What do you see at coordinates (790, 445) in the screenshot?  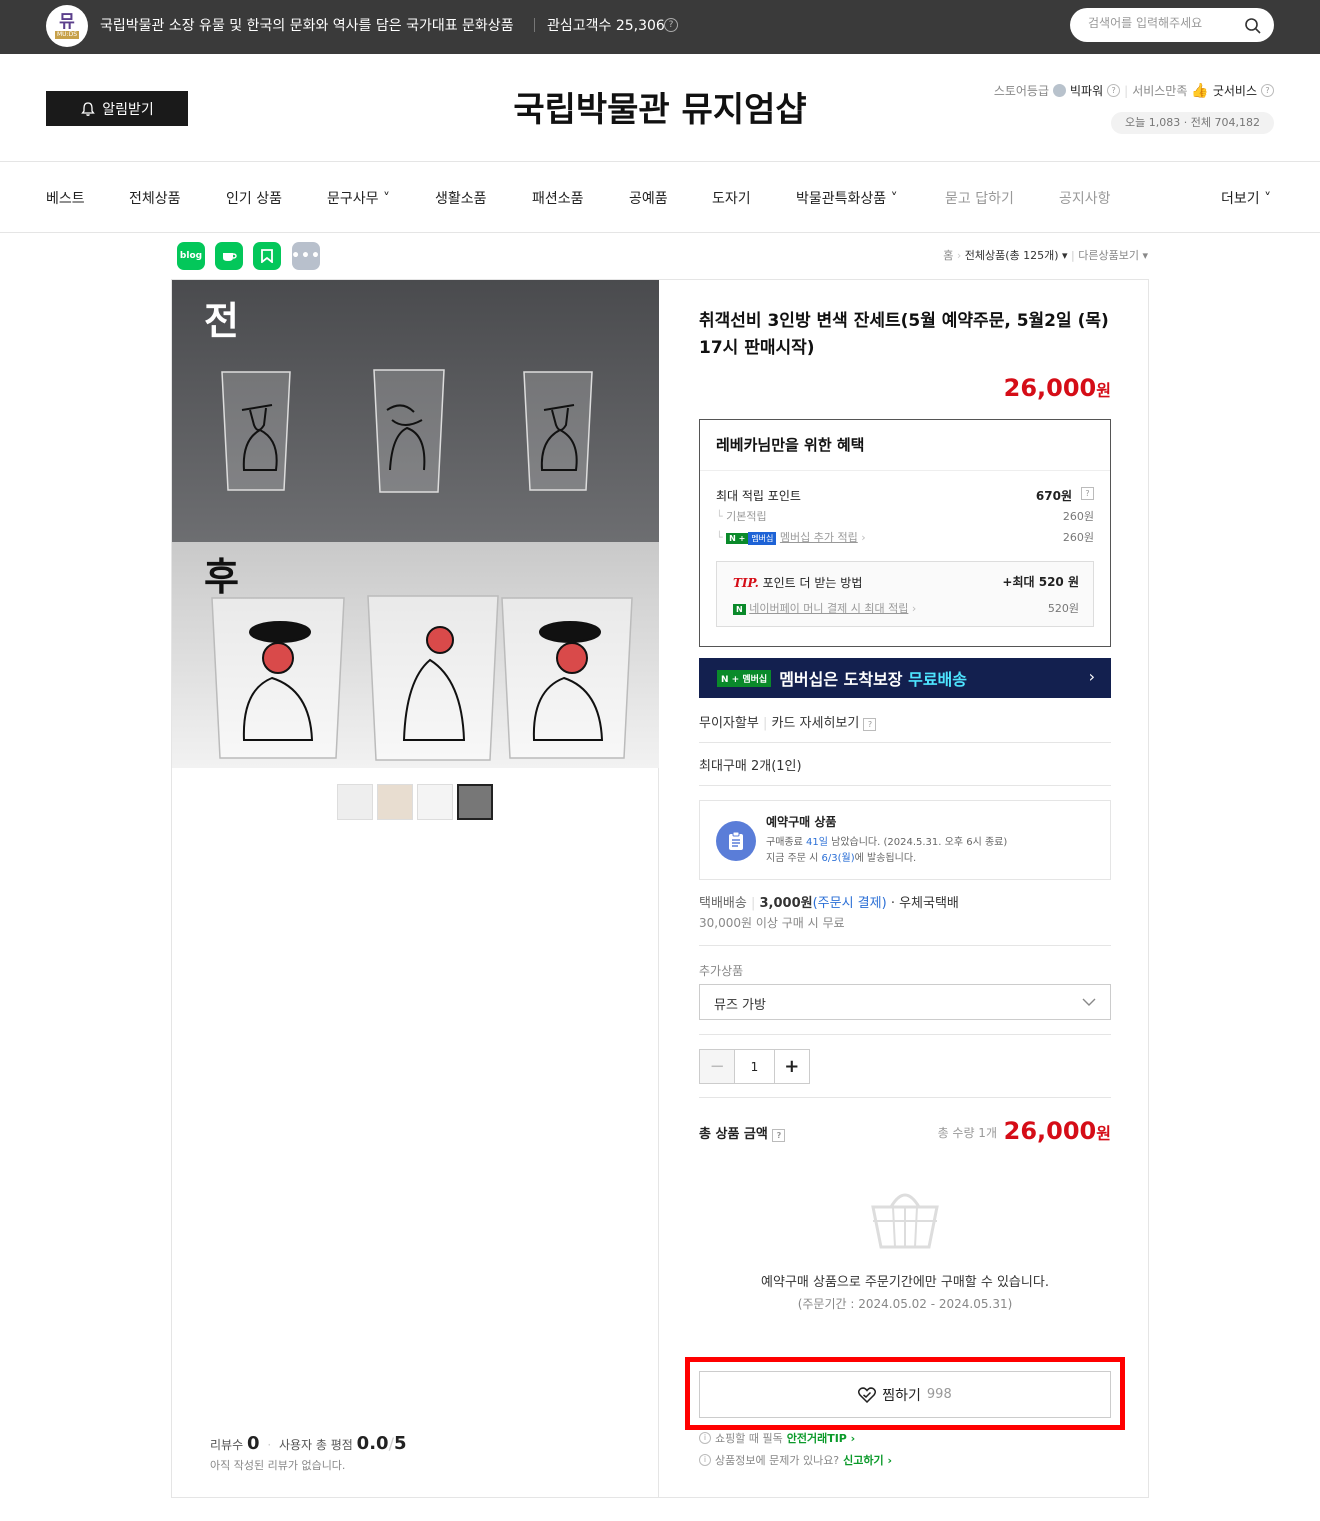 I see `benefit-title: 레베카님만을 위한 혜택` at bounding box center [790, 445].